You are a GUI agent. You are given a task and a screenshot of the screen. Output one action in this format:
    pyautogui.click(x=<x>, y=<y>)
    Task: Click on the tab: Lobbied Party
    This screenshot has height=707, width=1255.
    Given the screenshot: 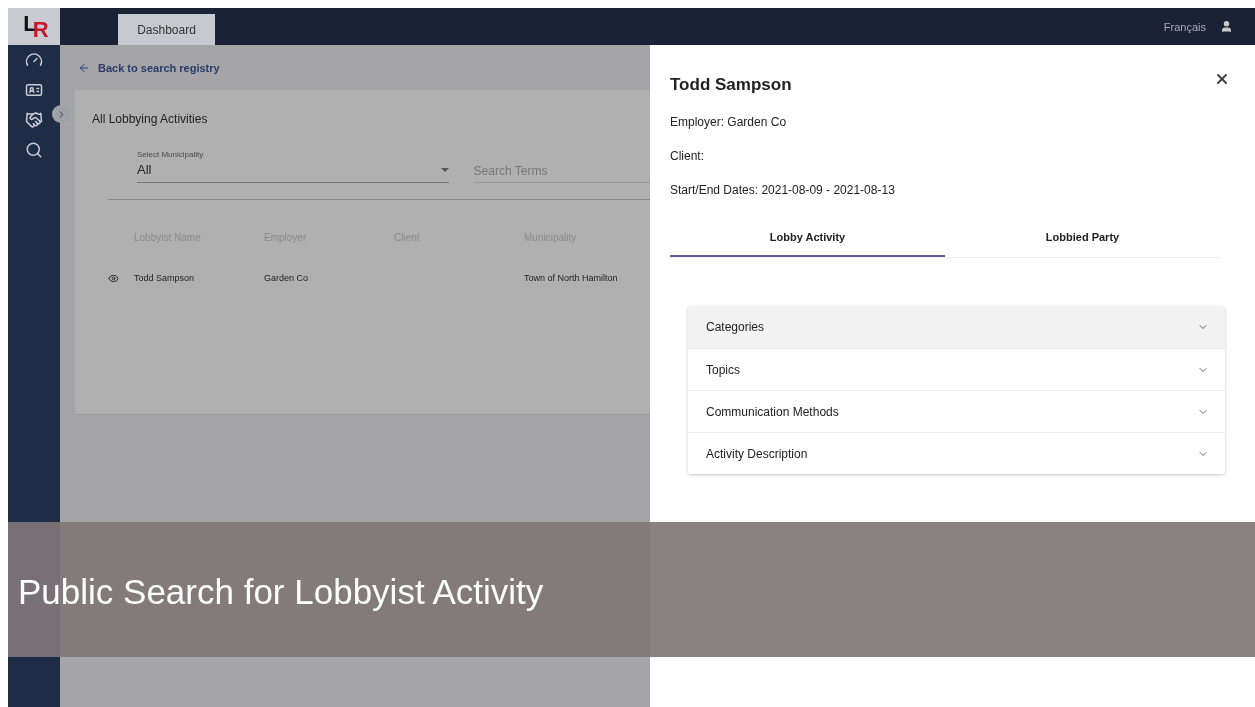 What is the action you would take?
    pyautogui.click(x=1082, y=238)
    